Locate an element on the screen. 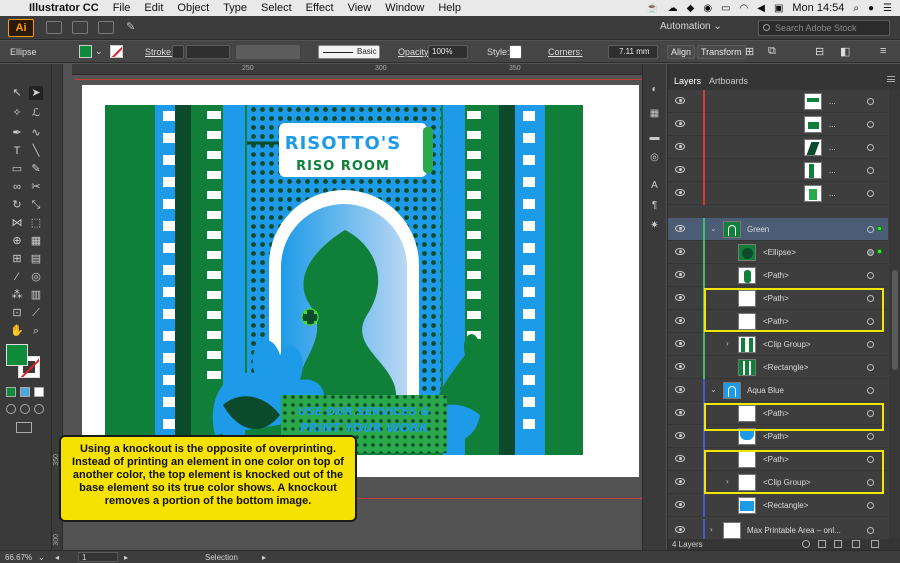 Image resolution: width=900 pixels, height=563 pixels. stroke-label: Stroke: is located at coordinates (159, 52).